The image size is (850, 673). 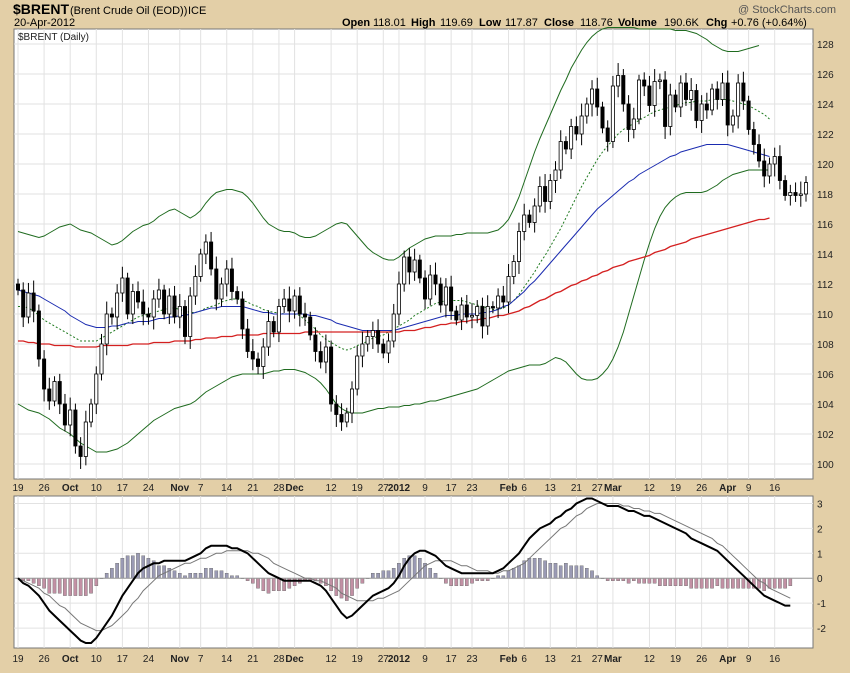 I want to click on macd-tick-label: -1, so click(x=821, y=604).